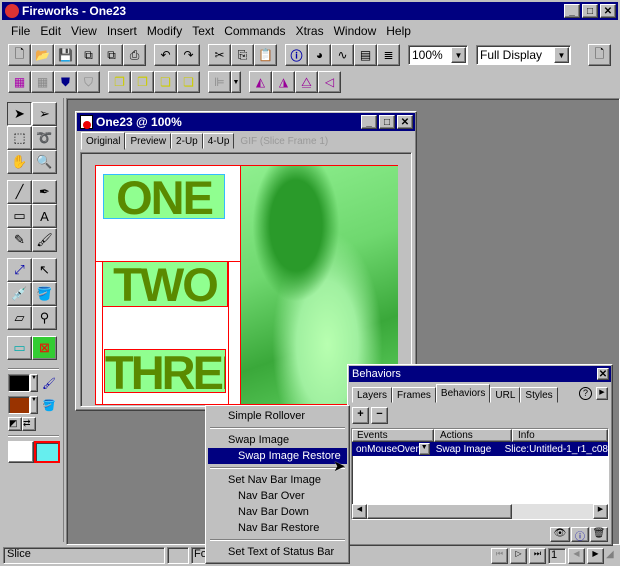  What do you see at coordinates (242, 55) in the screenshot?
I see `copy-icon: ⎘` at bounding box center [242, 55].